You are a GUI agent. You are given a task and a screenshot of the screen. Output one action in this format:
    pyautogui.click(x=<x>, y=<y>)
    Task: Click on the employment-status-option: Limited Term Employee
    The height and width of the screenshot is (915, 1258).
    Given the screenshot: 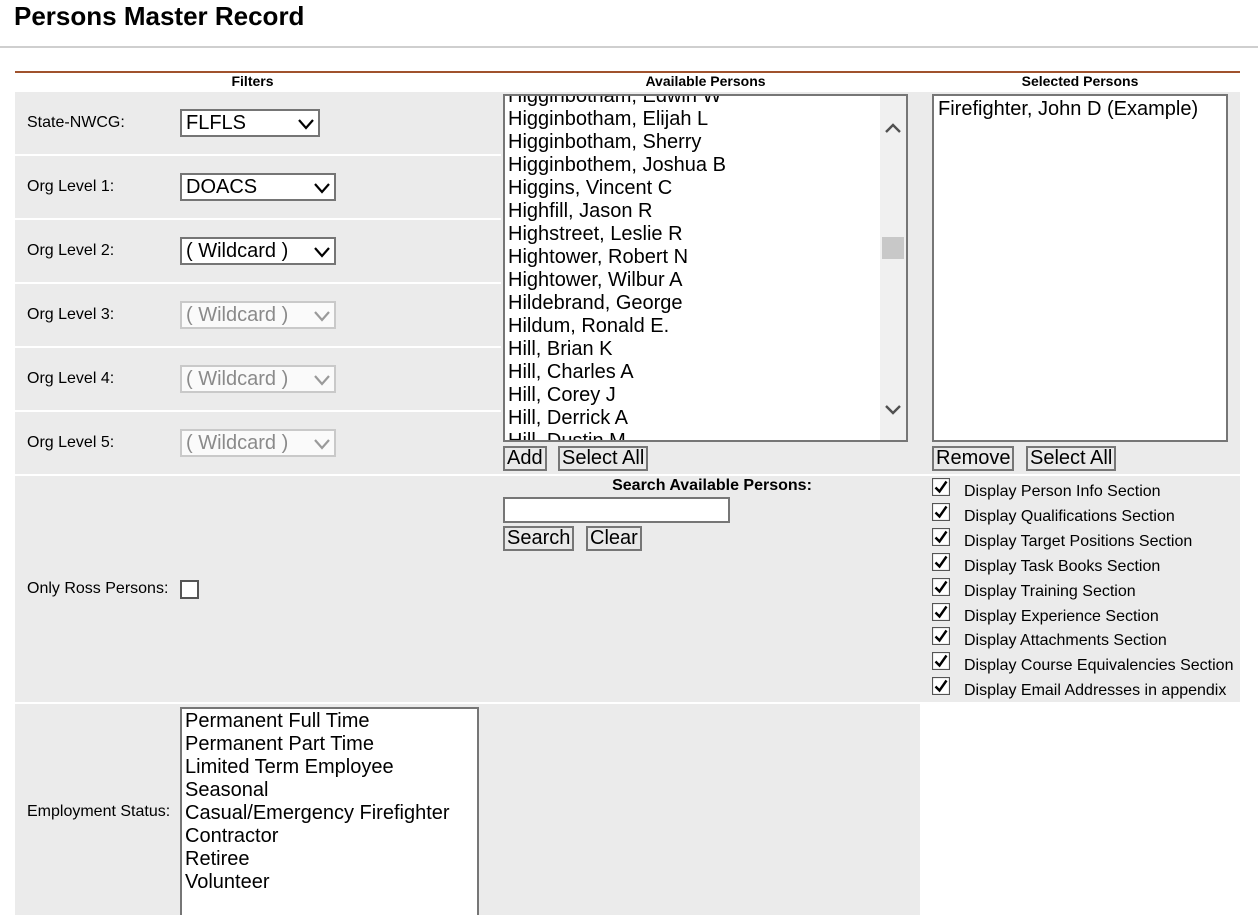 What is the action you would take?
    pyautogui.click(x=316, y=767)
    